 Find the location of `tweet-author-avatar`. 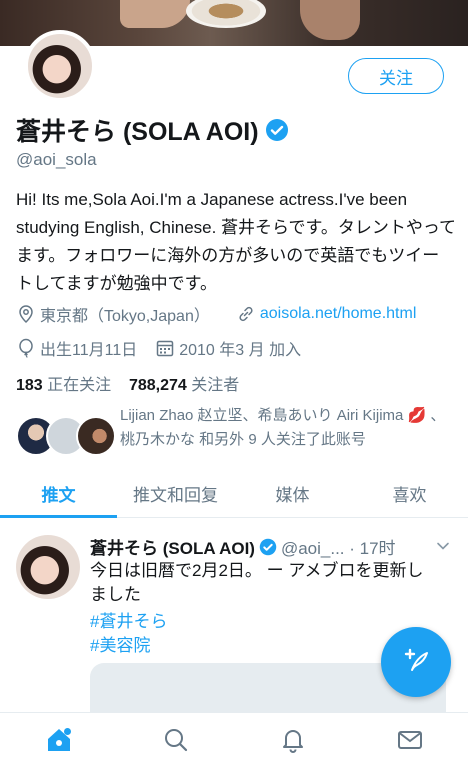

tweet-author-avatar is located at coordinates (48, 567).